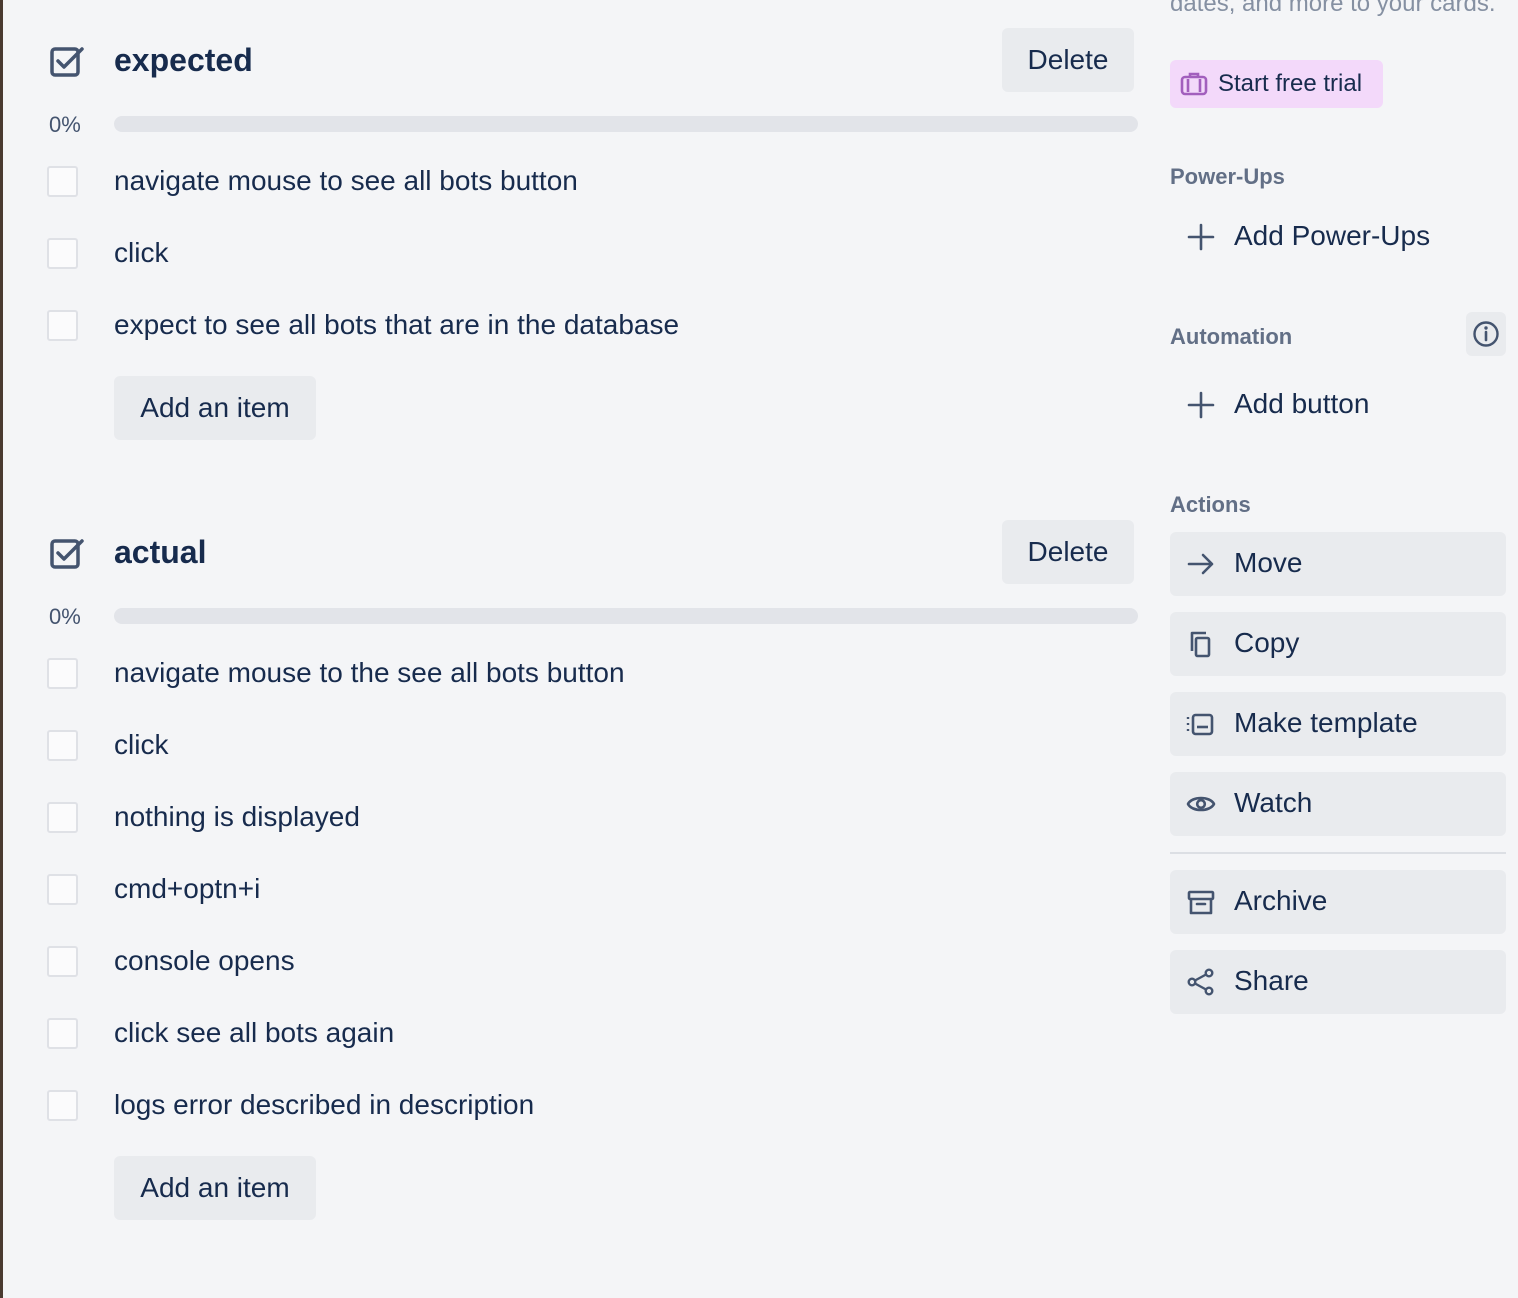  Describe the element at coordinates (1273, 802) in the screenshot. I see `watch-label: Watch` at that location.